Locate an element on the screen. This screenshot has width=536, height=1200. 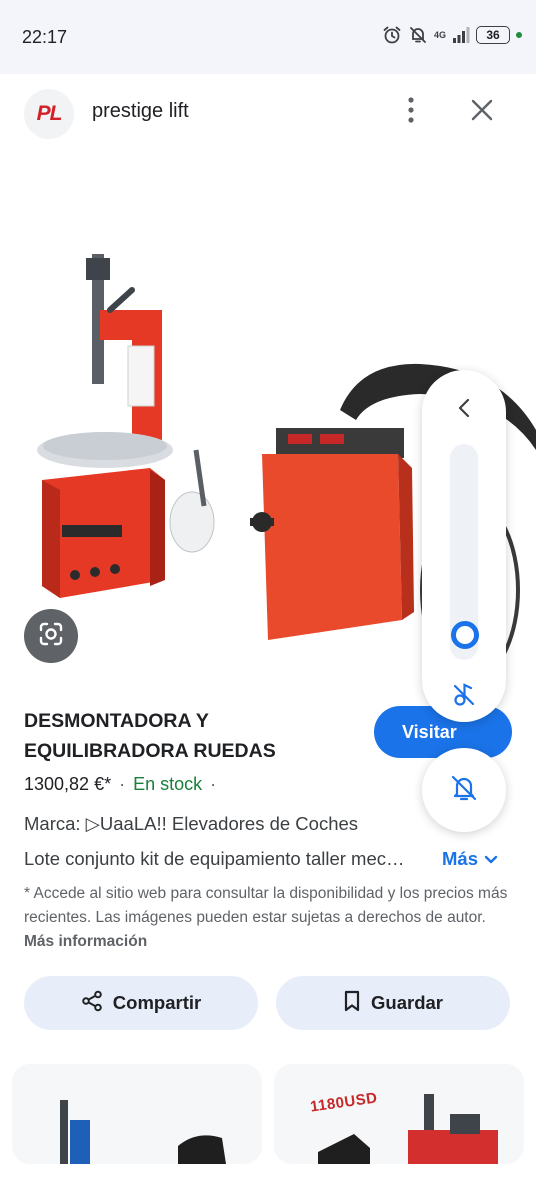
battery-icon: 36 is located at coordinates (493, 35).